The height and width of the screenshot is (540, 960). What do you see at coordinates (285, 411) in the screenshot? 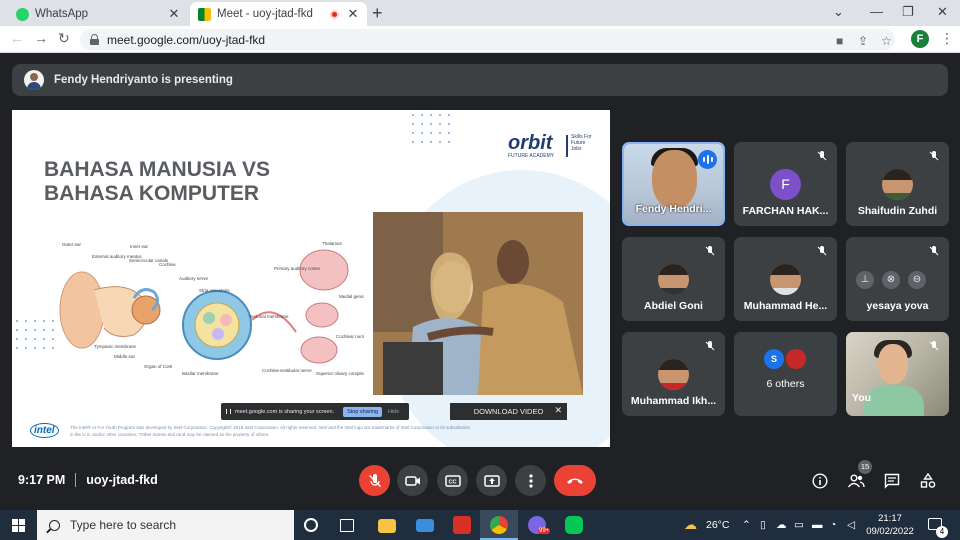
I see `share-notice-text: meet.google.com is sharing your screen.` at bounding box center [285, 411].